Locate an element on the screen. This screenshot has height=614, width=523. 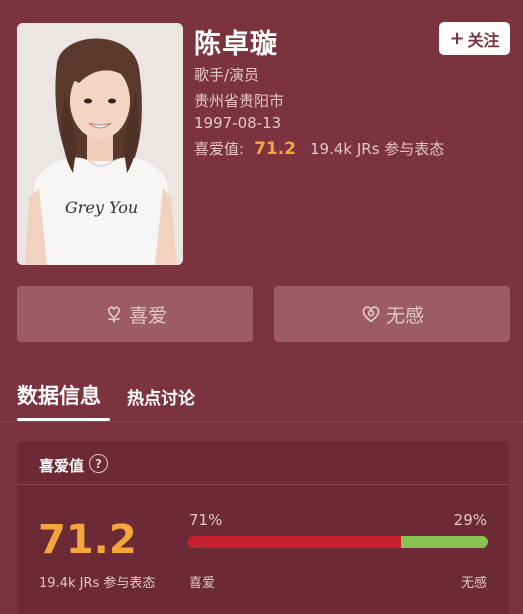
tab-divider is located at coordinates (261, 421).